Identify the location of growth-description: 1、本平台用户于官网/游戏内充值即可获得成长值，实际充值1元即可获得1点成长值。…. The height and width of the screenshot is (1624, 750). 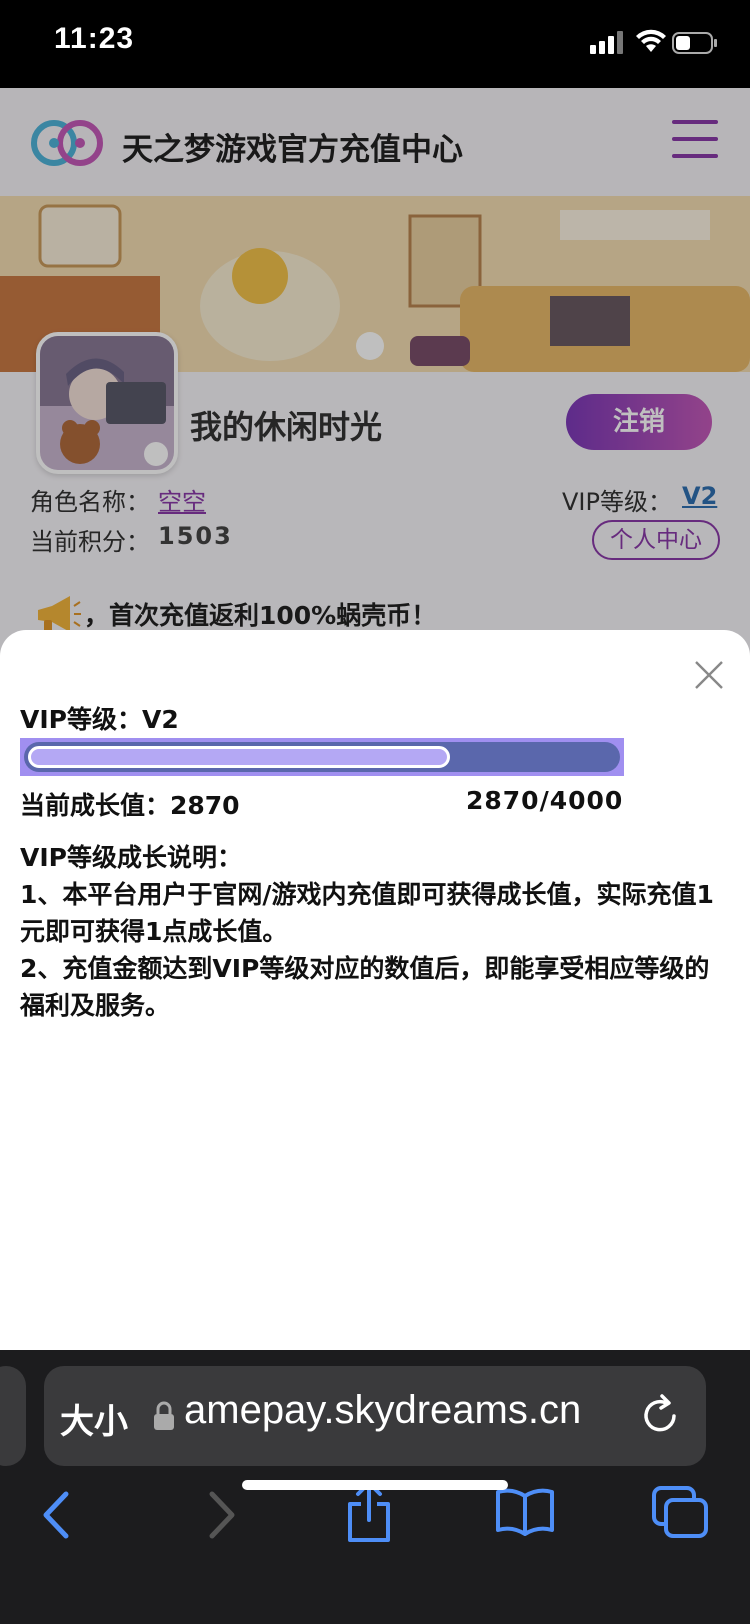
(375, 950).